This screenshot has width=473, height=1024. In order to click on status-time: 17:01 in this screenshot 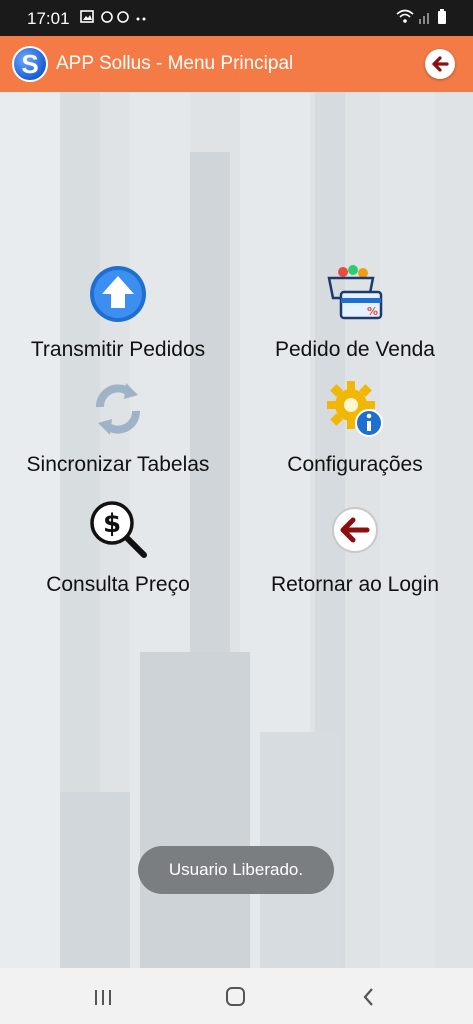, I will do `click(48, 18)`.